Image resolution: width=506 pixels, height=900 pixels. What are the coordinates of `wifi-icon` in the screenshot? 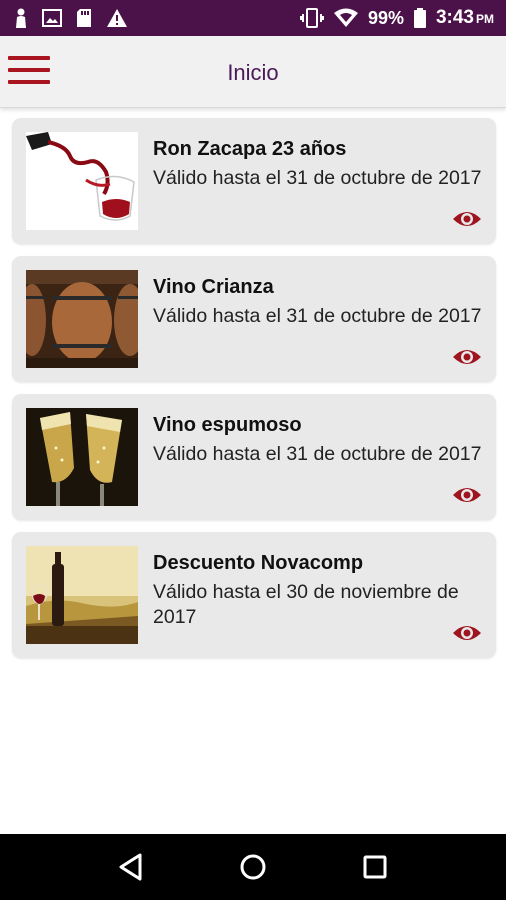 It's located at (345, 18).